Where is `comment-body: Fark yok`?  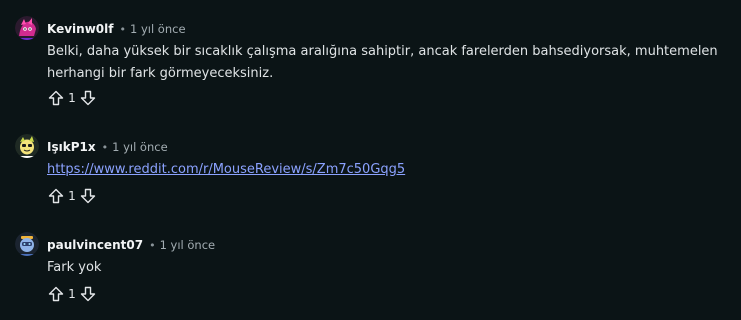 comment-body: Fark yok is located at coordinates (74, 267).